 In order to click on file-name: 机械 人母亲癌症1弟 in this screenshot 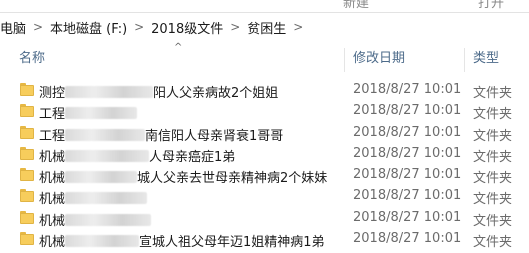, I will do `click(137, 157)`.